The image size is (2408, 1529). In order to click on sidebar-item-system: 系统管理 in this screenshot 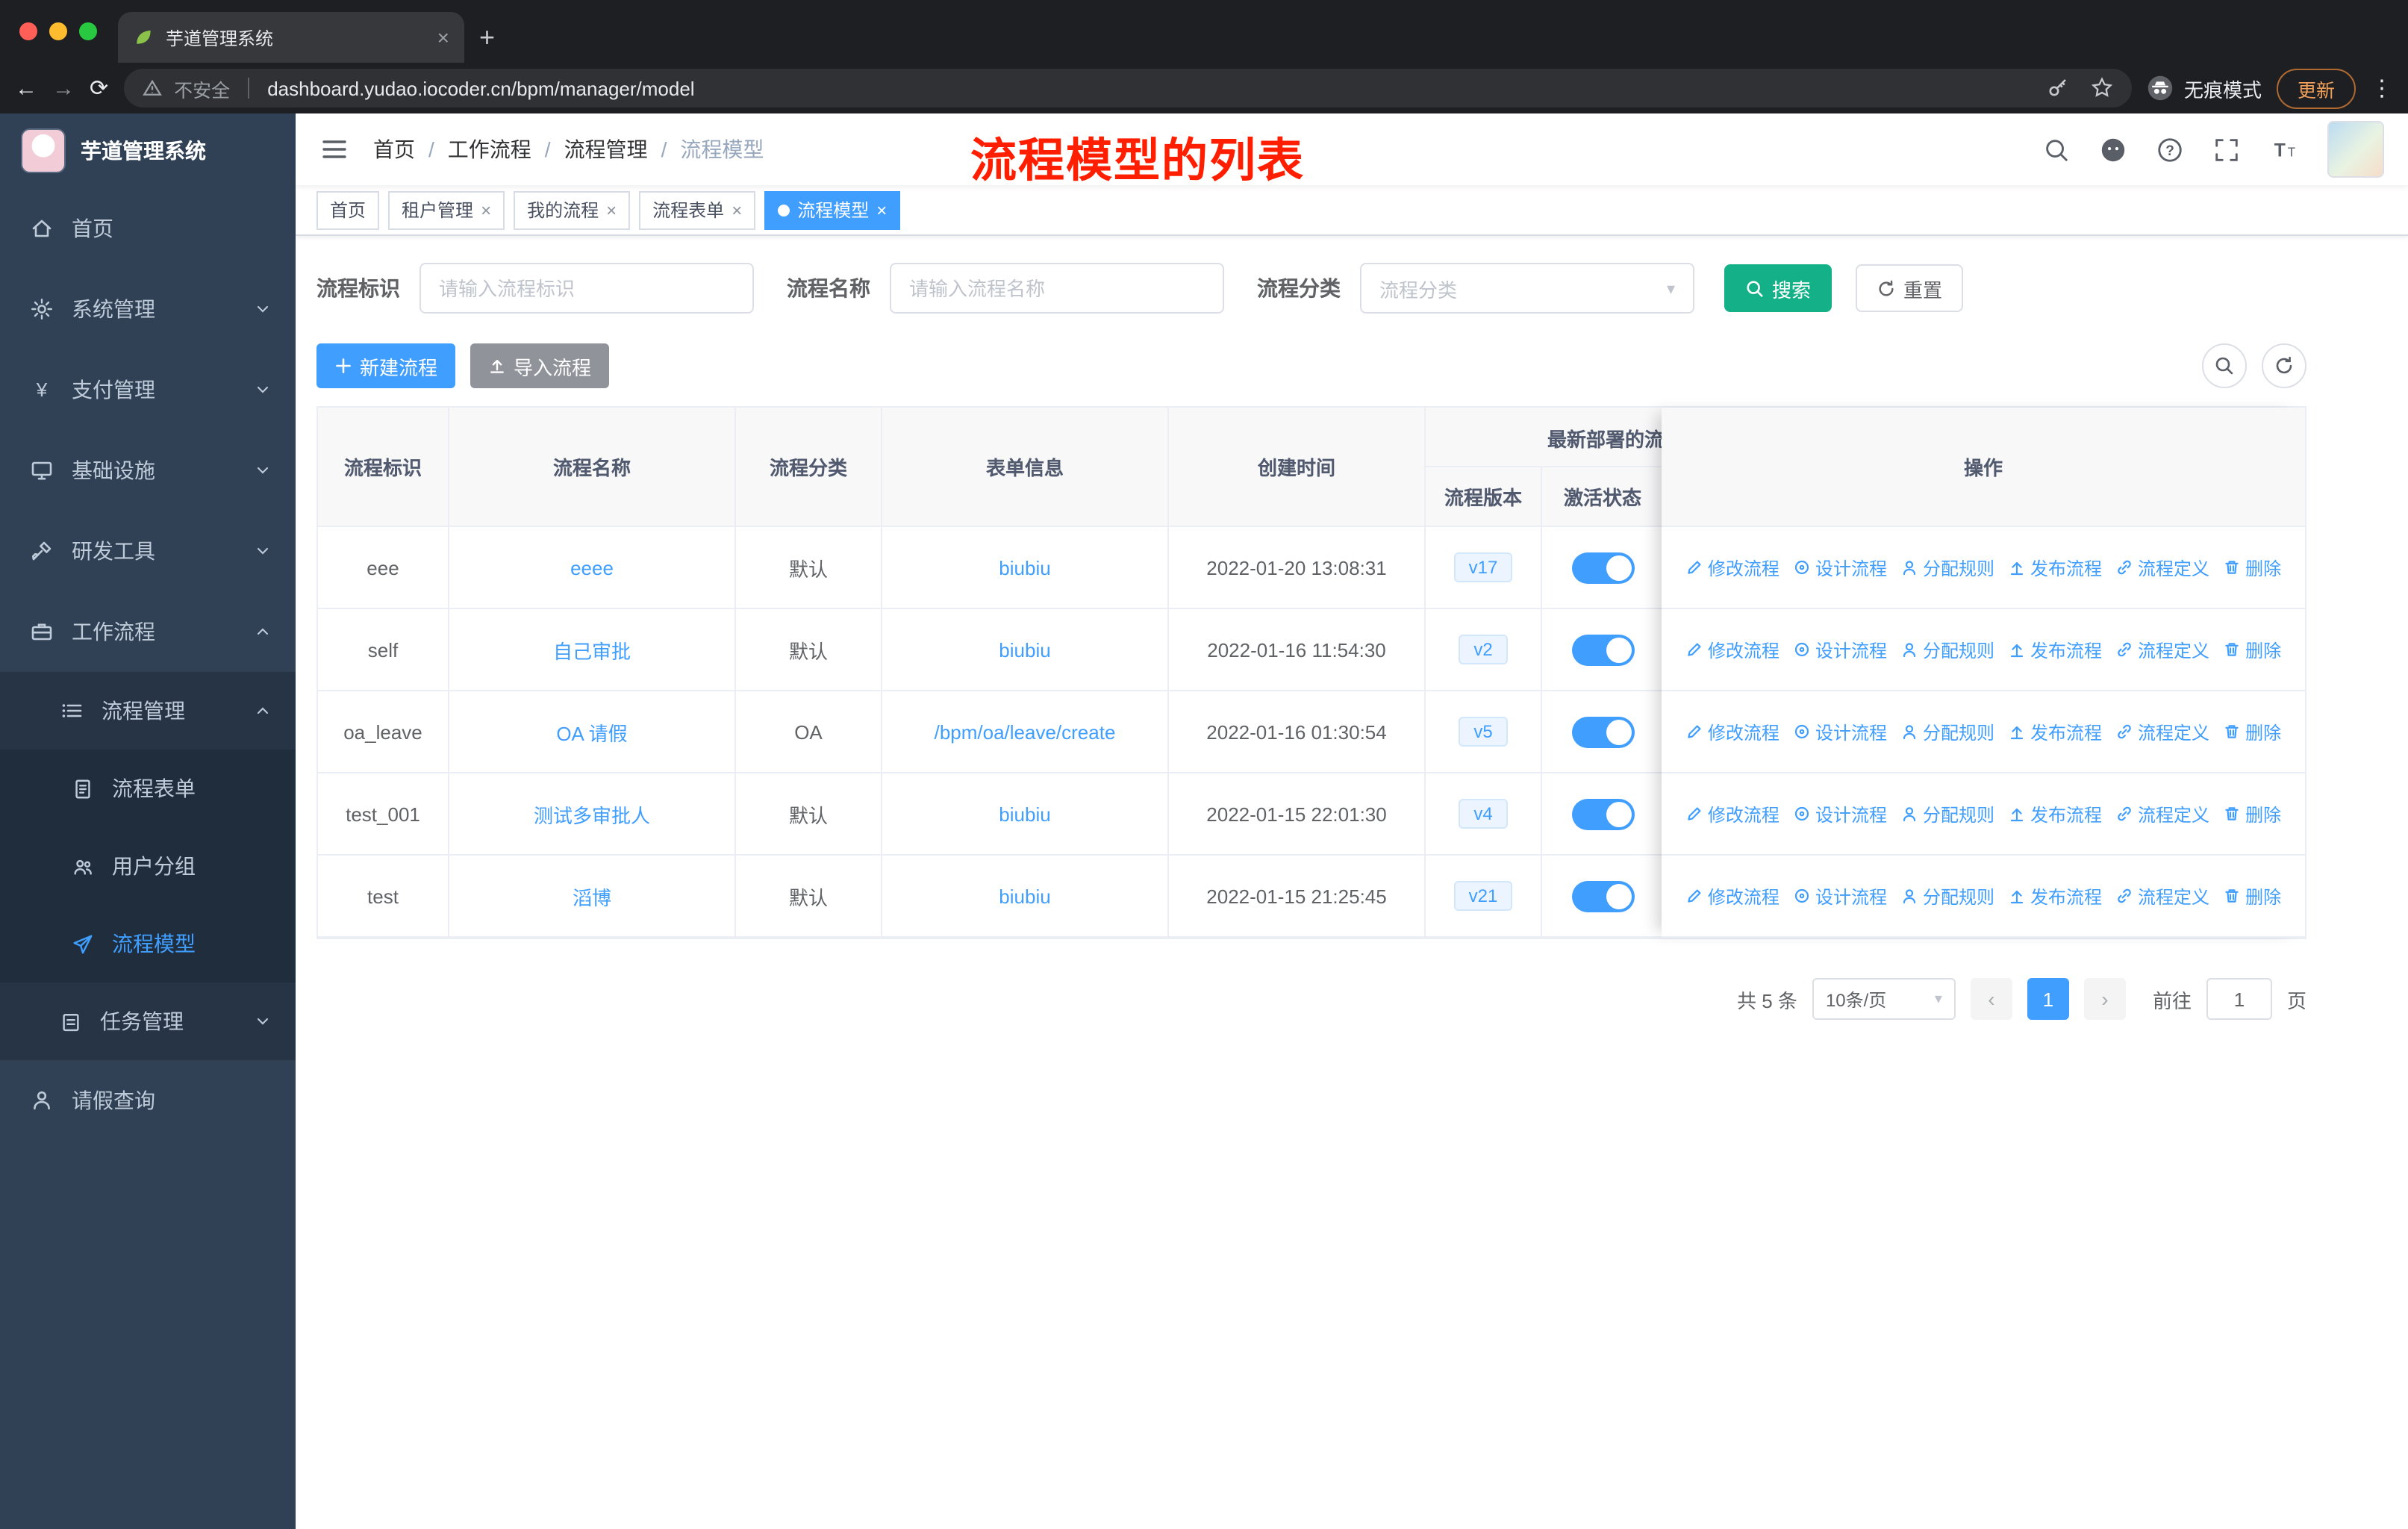, I will do `click(148, 309)`.